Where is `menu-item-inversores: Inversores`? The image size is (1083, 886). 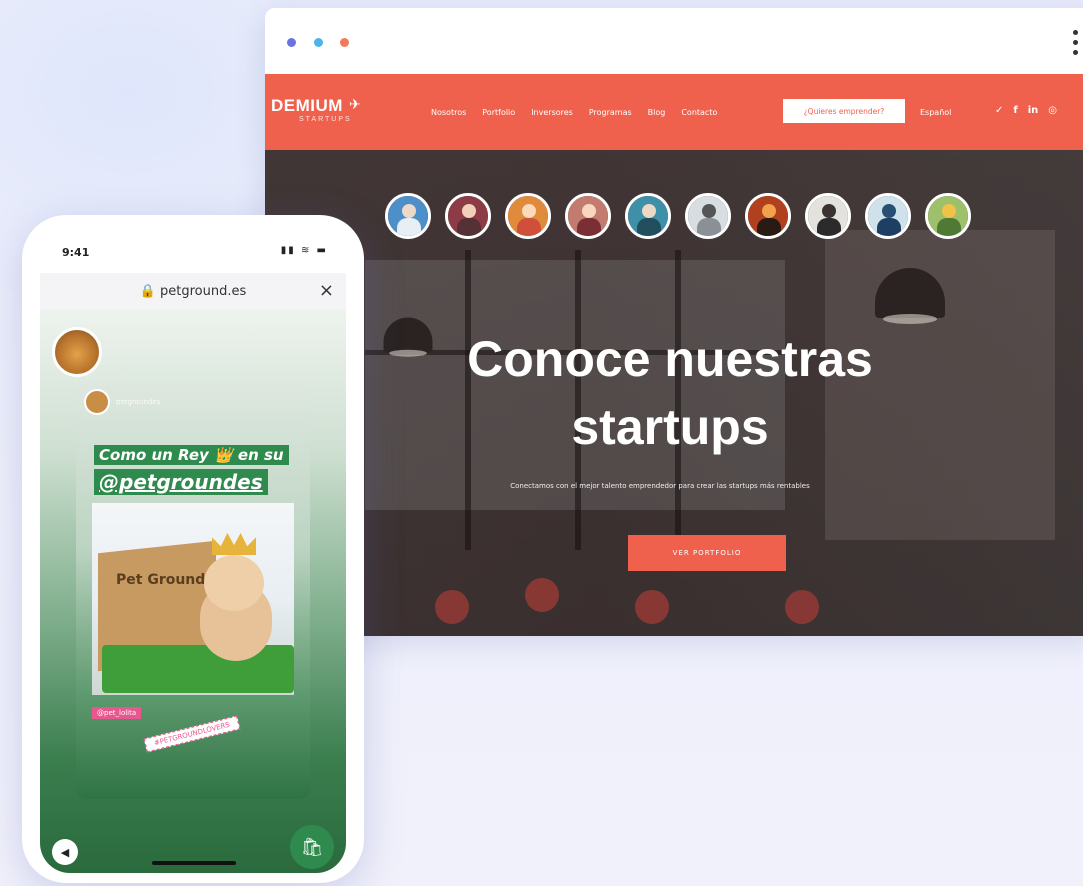 menu-item-inversores: Inversores is located at coordinates (552, 112).